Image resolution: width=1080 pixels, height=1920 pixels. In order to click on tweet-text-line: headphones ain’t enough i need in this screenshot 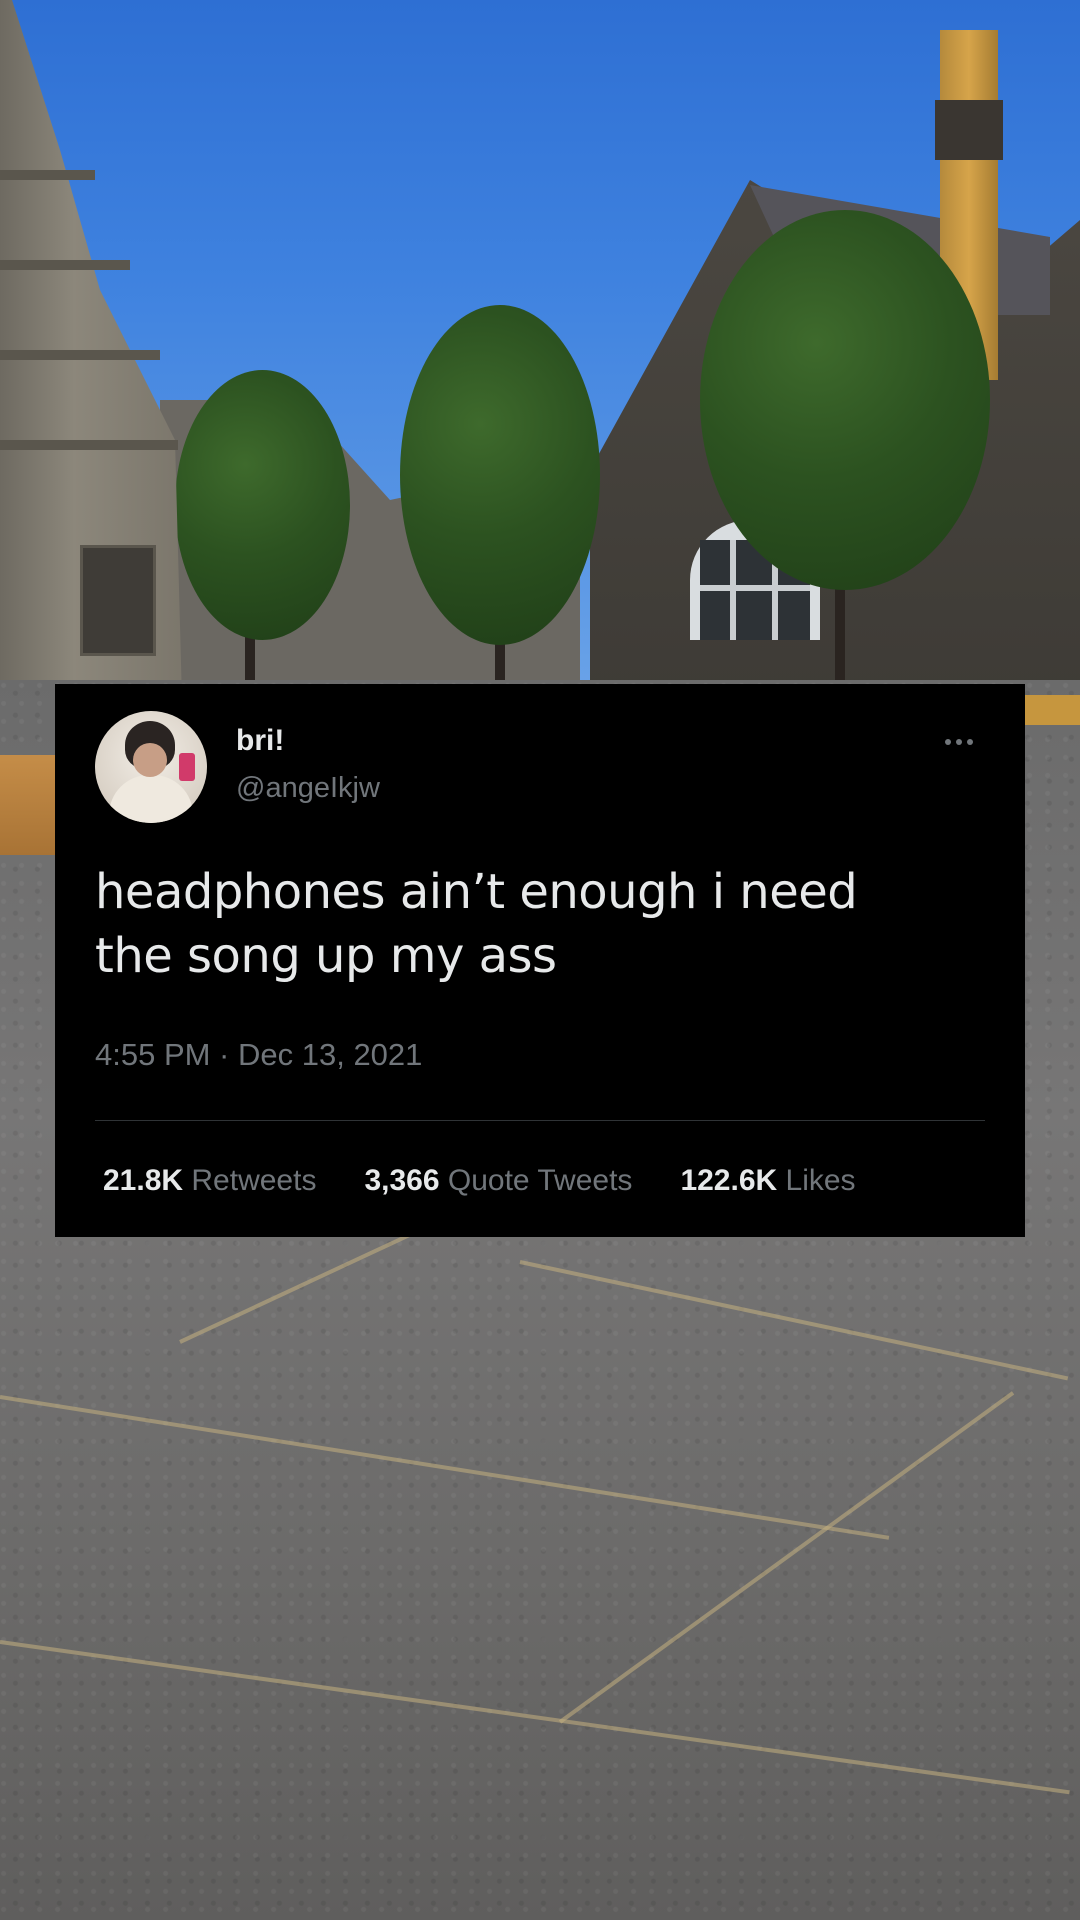, I will do `click(476, 892)`.